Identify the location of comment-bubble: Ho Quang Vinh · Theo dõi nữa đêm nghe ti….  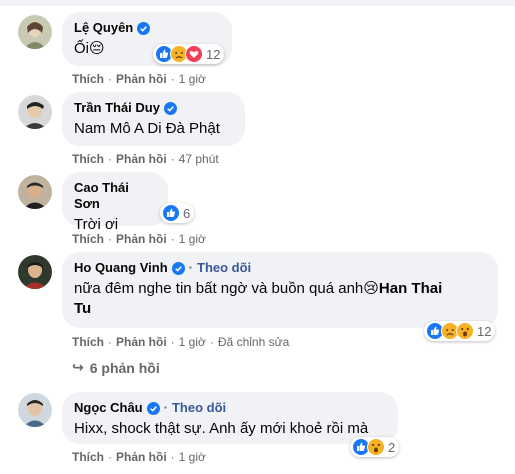
(280, 290).